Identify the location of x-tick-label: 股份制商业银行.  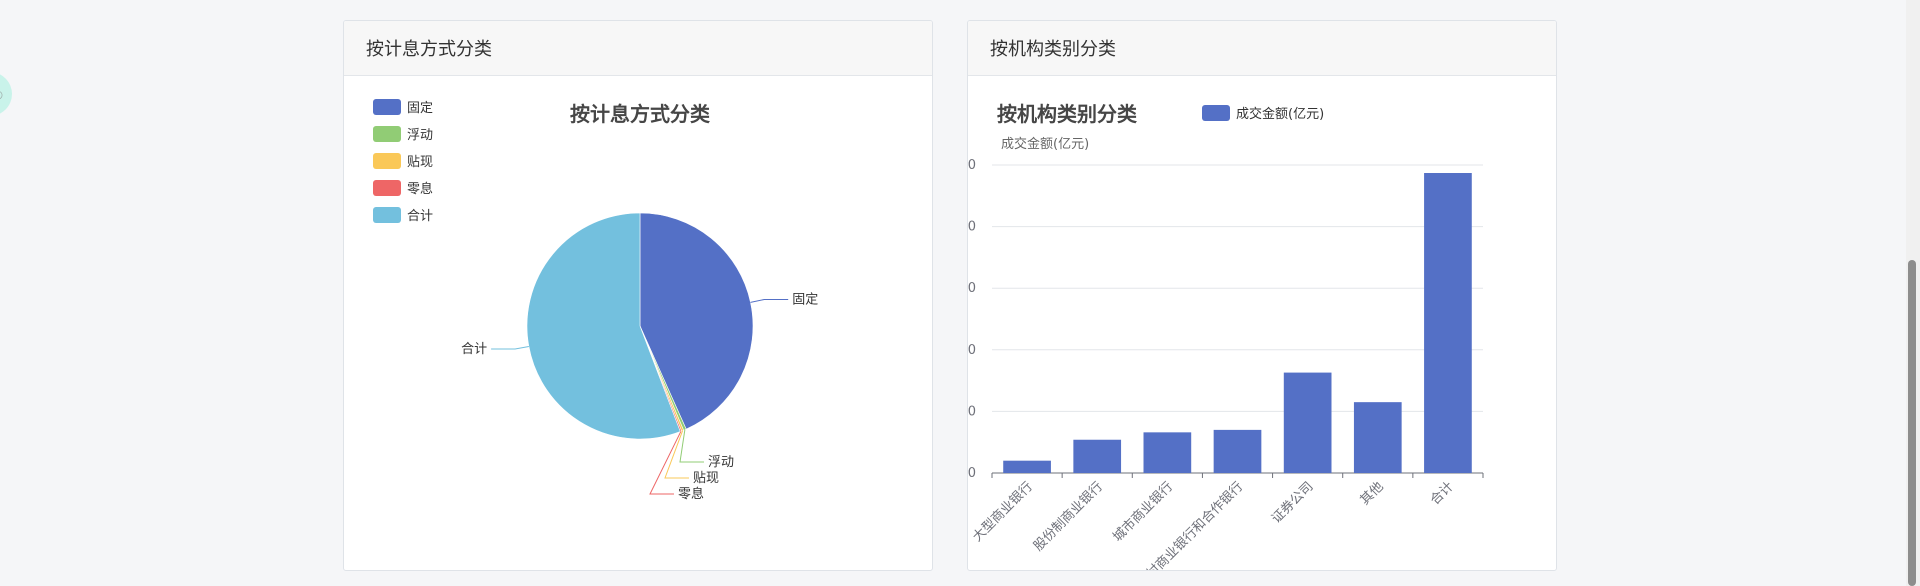
(1068, 516).